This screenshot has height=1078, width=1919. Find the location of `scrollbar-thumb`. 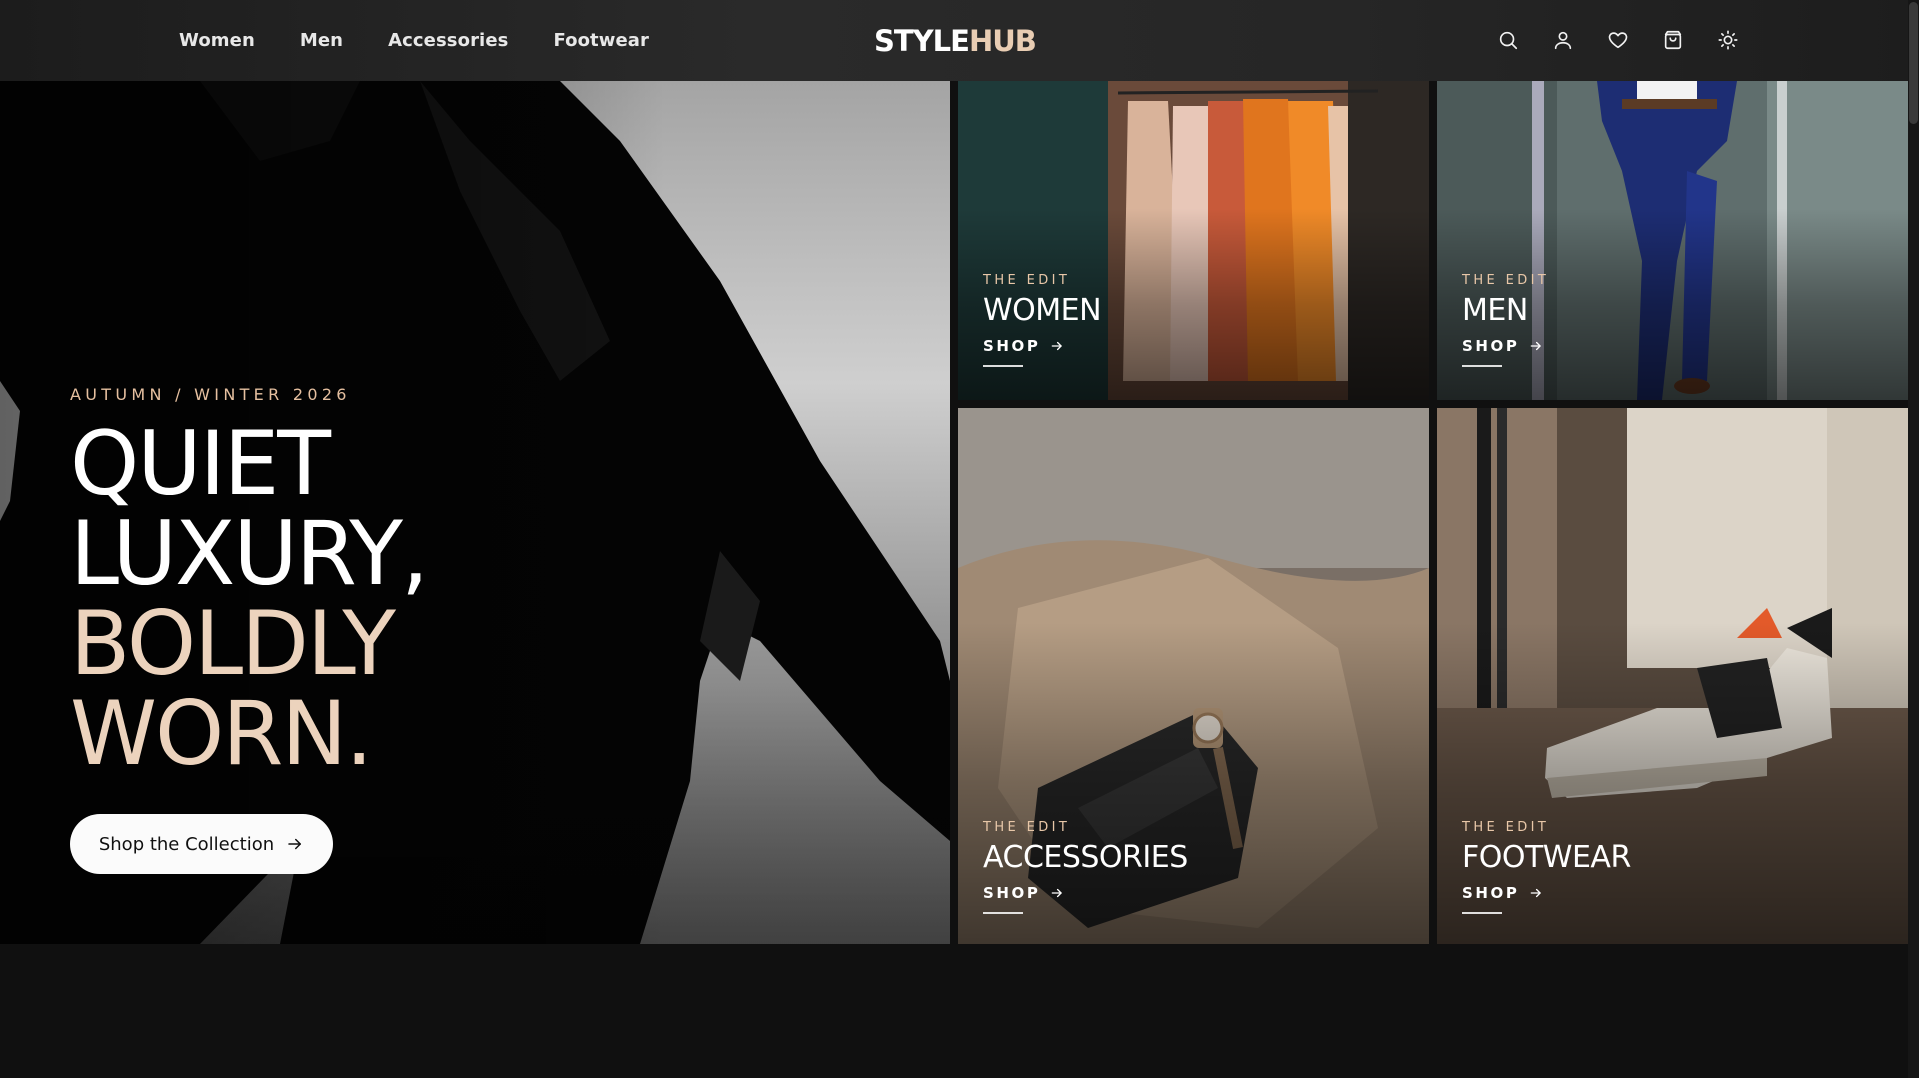

scrollbar-thumb is located at coordinates (1913, 63).